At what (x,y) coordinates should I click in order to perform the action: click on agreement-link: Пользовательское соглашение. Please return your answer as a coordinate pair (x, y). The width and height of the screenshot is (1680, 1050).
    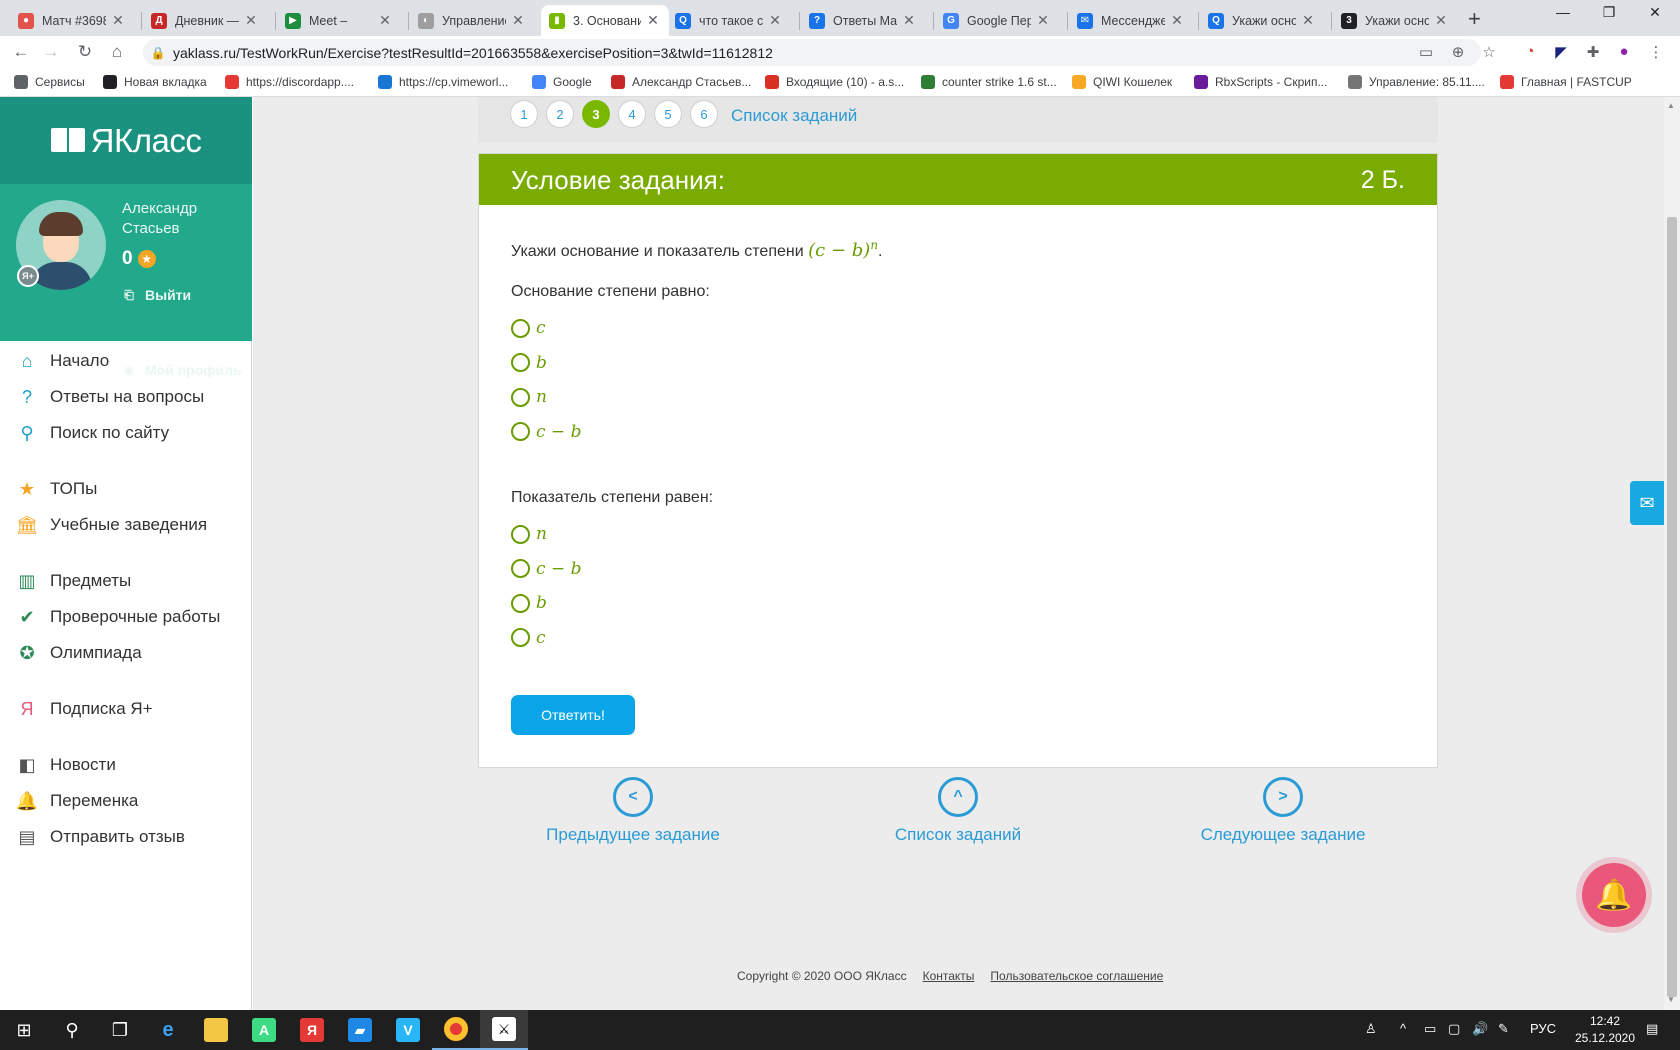
    Looking at the image, I should click on (1076, 976).